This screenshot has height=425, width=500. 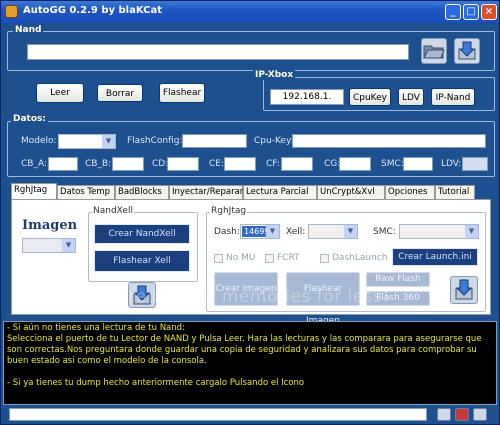 What do you see at coordinates (34, 164) in the screenshot?
I see `cba-label: CB_A:` at bounding box center [34, 164].